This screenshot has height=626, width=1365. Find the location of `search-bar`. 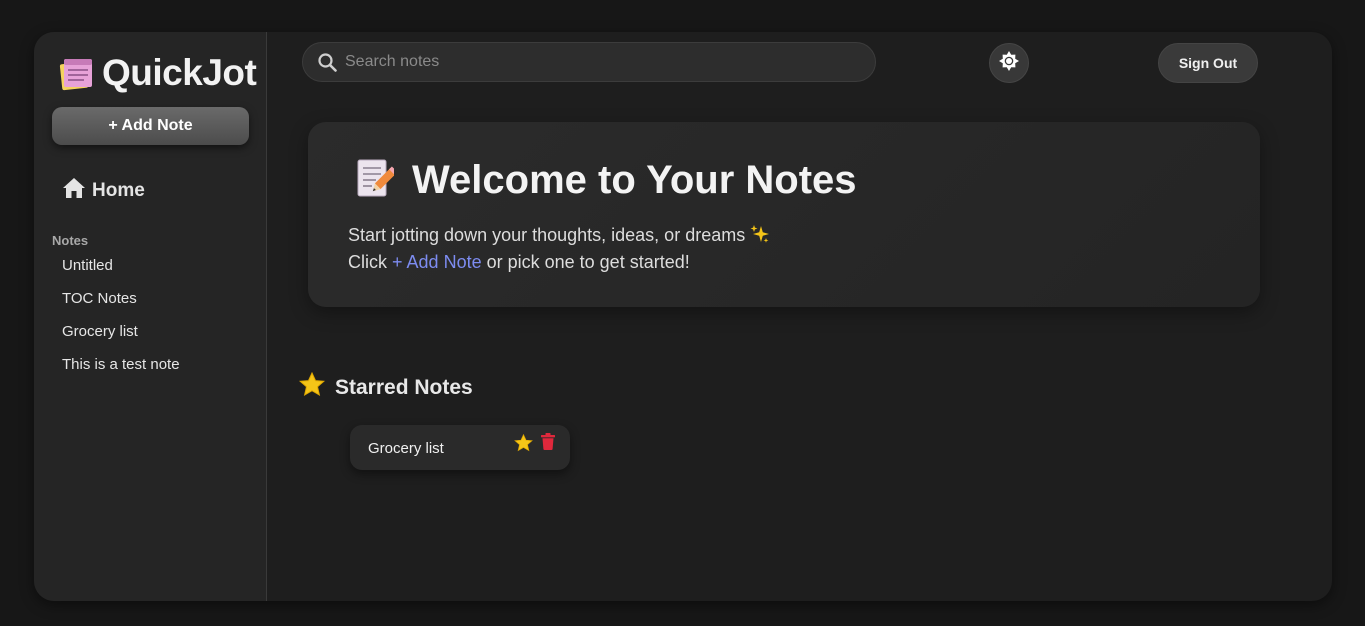

search-bar is located at coordinates (589, 62).